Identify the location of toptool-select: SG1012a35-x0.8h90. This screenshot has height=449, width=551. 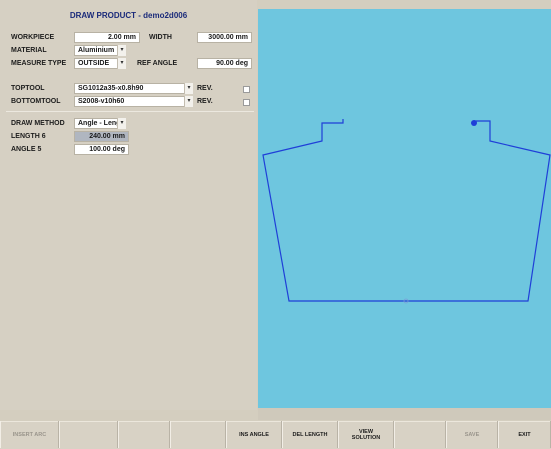
(133, 88).